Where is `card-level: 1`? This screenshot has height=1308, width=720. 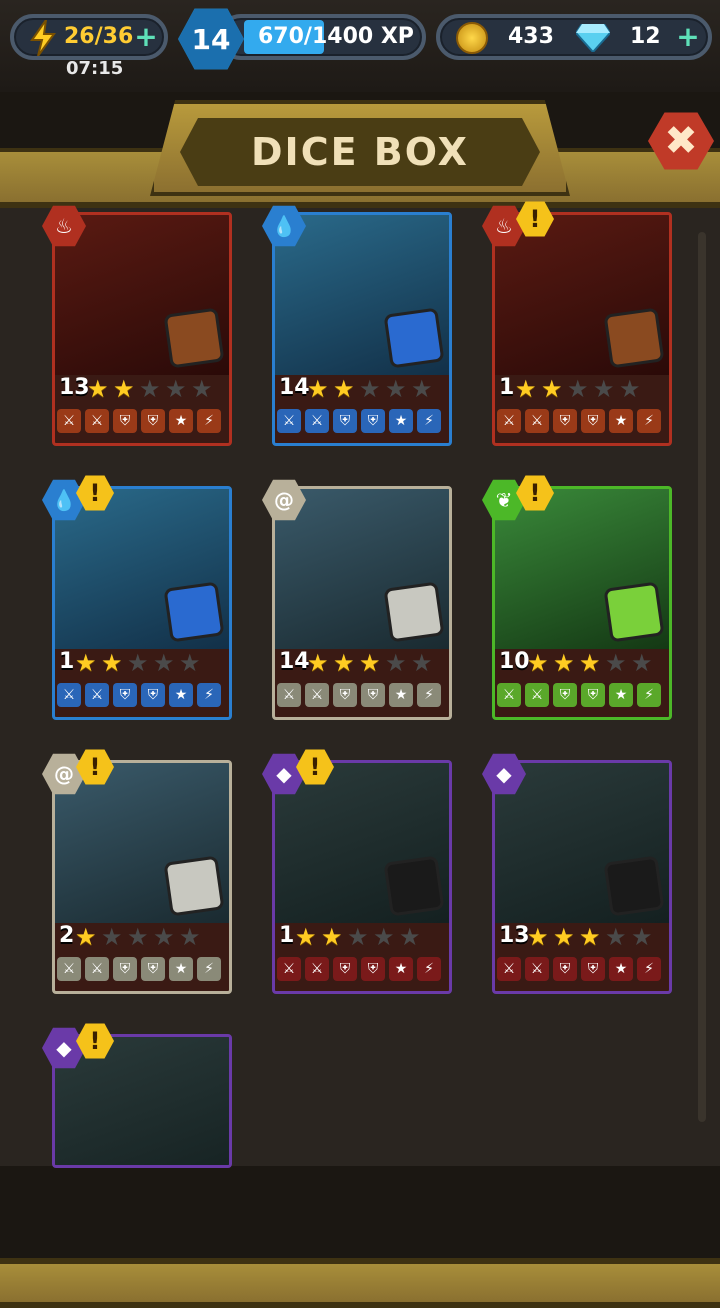 card-level: 1 is located at coordinates (287, 935).